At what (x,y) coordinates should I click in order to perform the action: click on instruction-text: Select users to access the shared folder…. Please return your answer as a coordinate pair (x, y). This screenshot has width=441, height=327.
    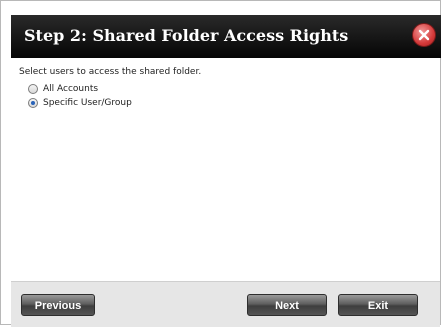
    Looking at the image, I should click on (110, 72).